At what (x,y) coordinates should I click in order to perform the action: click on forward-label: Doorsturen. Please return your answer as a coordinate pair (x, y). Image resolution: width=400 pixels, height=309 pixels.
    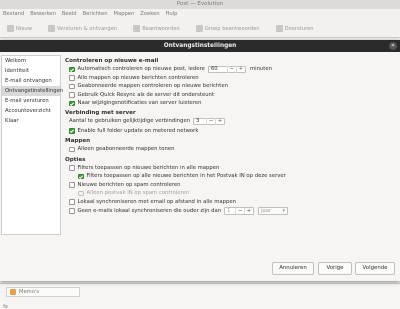
    Looking at the image, I should click on (299, 28).